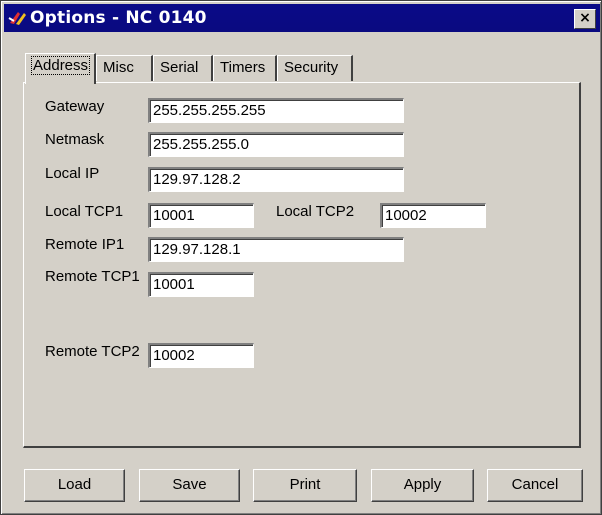  What do you see at coordinates (535, 485) in the screenshot?
I see `cancel-button: Cancel` at bounding box center [535, 485].